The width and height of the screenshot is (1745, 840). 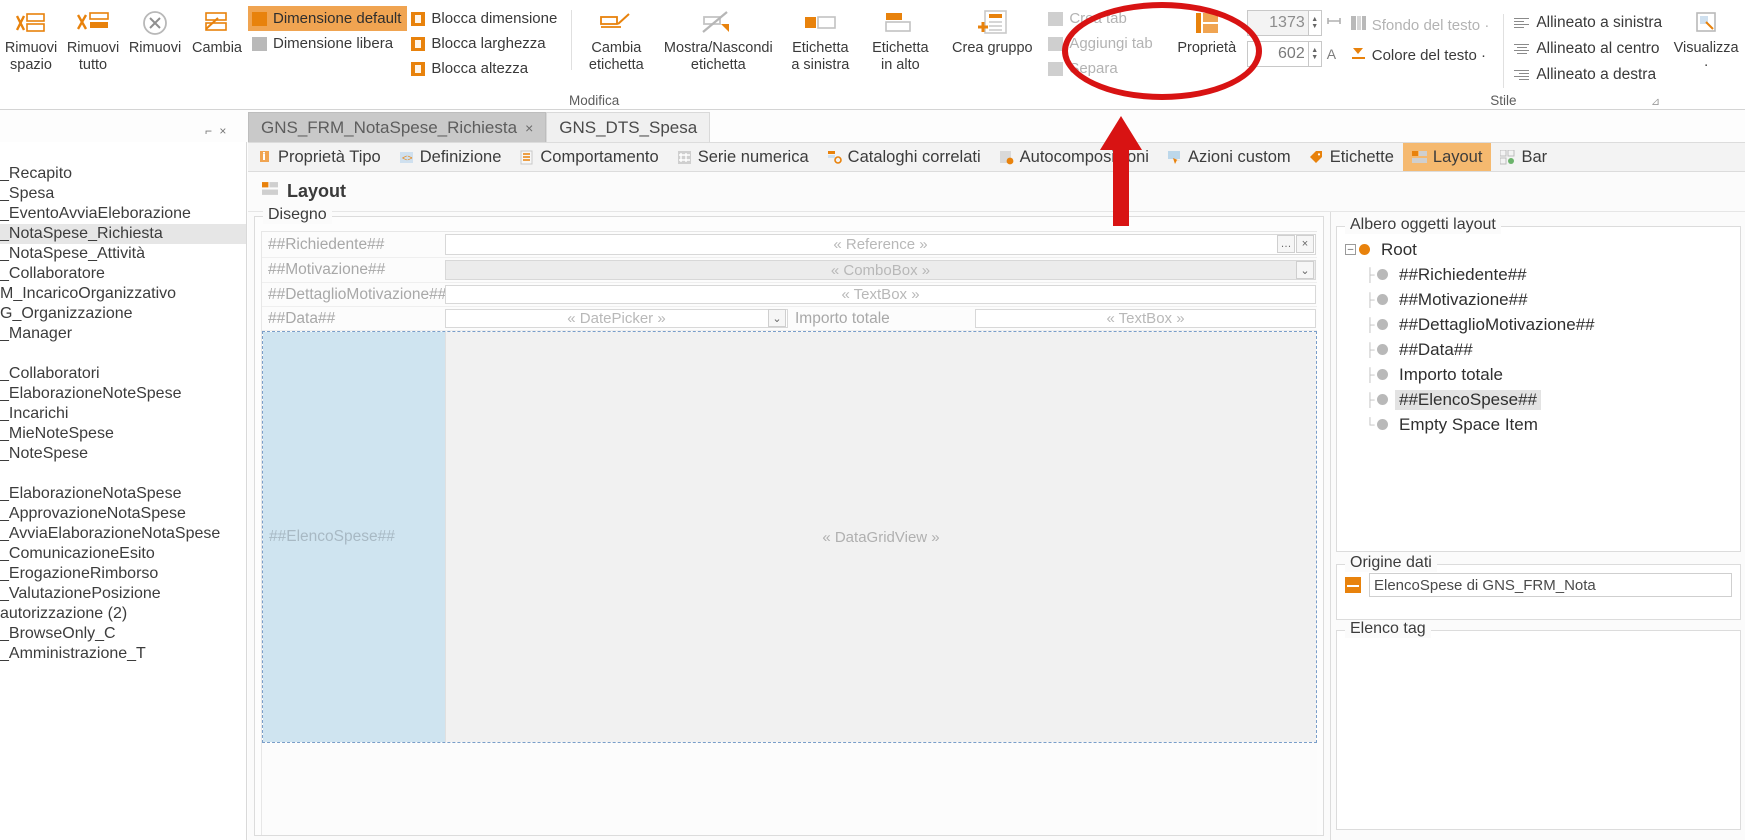 What do you see at coordinates (397, 127) in the screenshot?
I see `document-tab-nota-spese-richiesta: GNS_FRM_NotaSpese_Richiesta ×` at bounding box center [397, 127].